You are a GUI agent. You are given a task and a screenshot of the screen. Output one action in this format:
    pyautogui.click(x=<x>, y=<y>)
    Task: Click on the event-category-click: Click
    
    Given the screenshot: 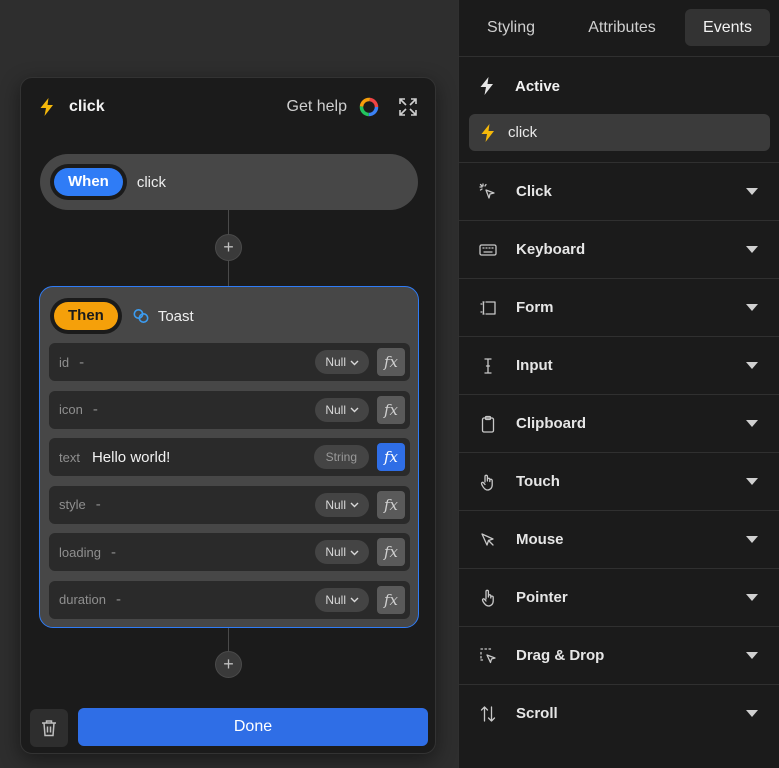 What is the action you would take?
    pyautogui.click(x=619, y=191)
    